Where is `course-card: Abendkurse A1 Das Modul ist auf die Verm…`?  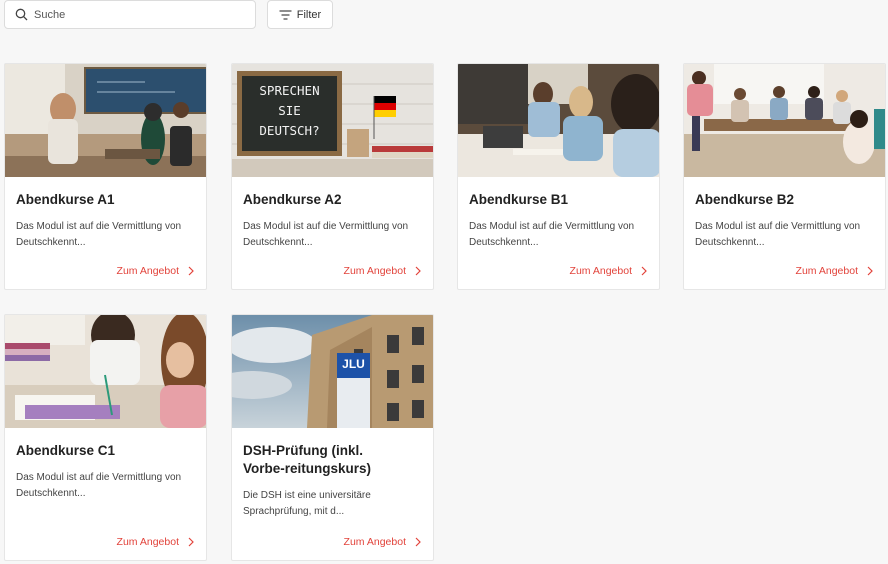
course-card: Abendkurse A1 Das Modul ist auf die Verm… is located at coordinates (105, 176).